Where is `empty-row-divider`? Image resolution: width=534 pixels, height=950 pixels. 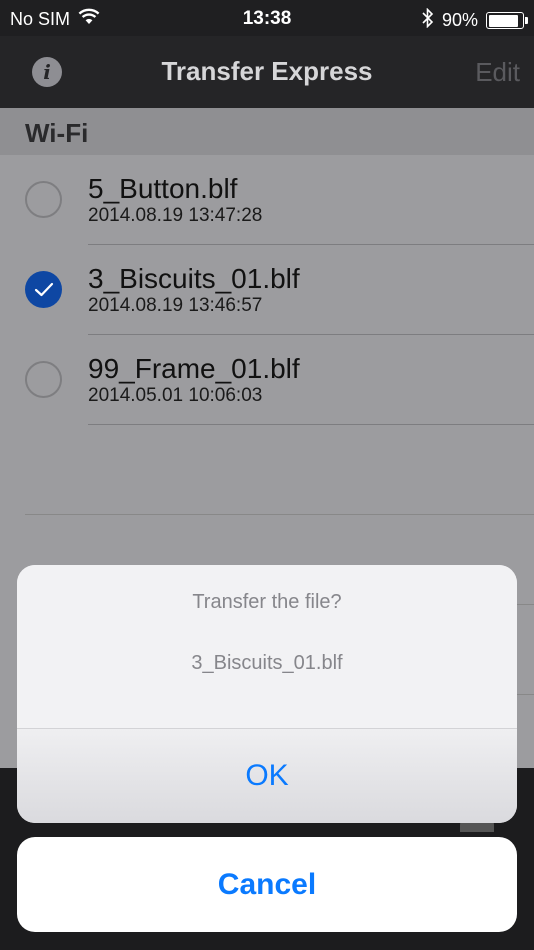 empty-row-divider is located at coordinates (279, 514).